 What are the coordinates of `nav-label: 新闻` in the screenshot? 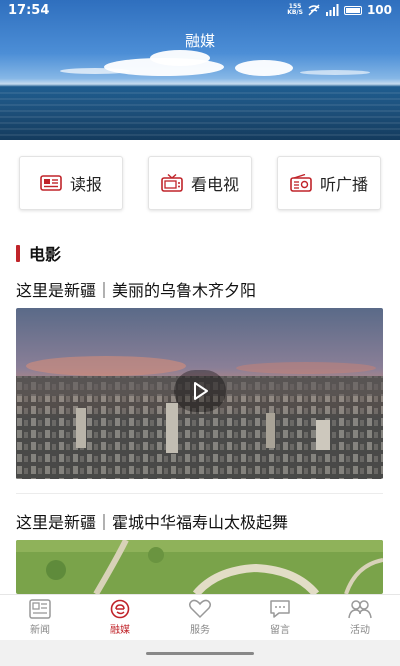 It's located at (40, 630).